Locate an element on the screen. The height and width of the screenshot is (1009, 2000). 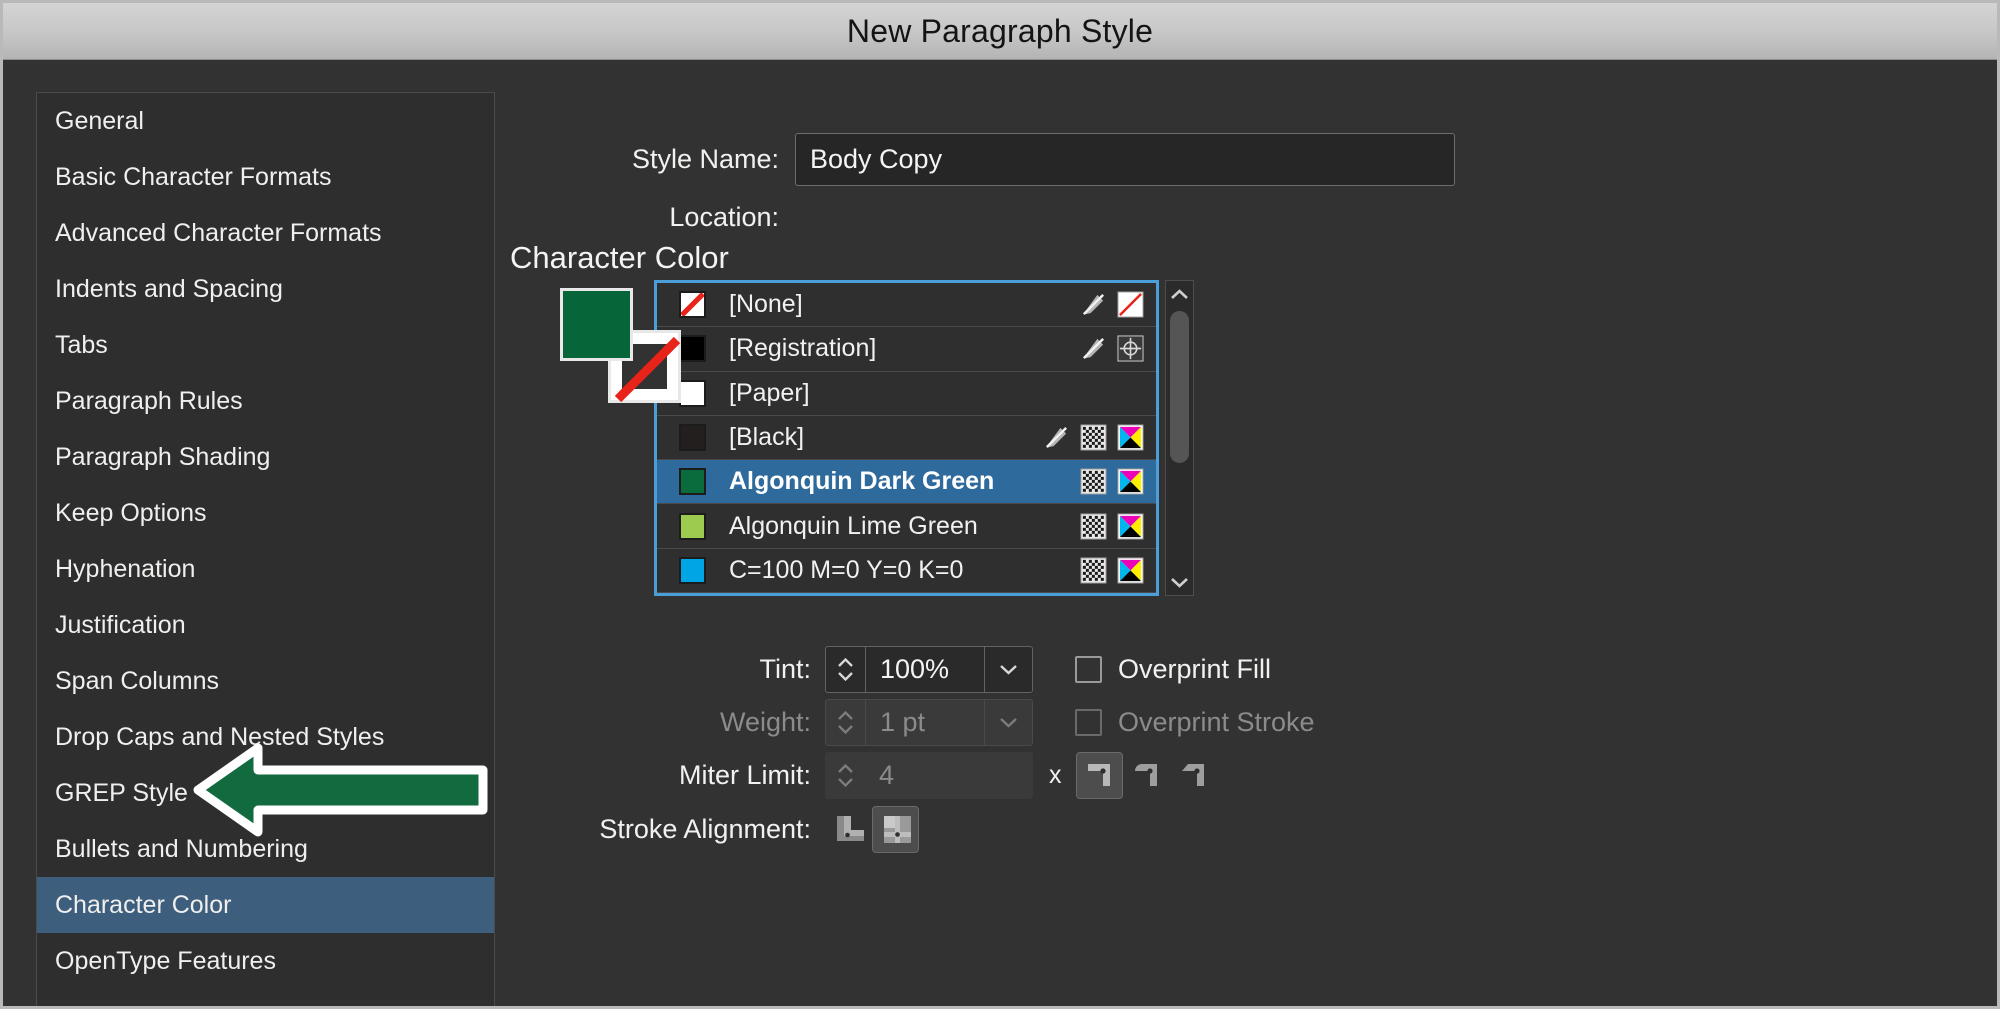
miter-join-button is located at coordinates (1099, 775).